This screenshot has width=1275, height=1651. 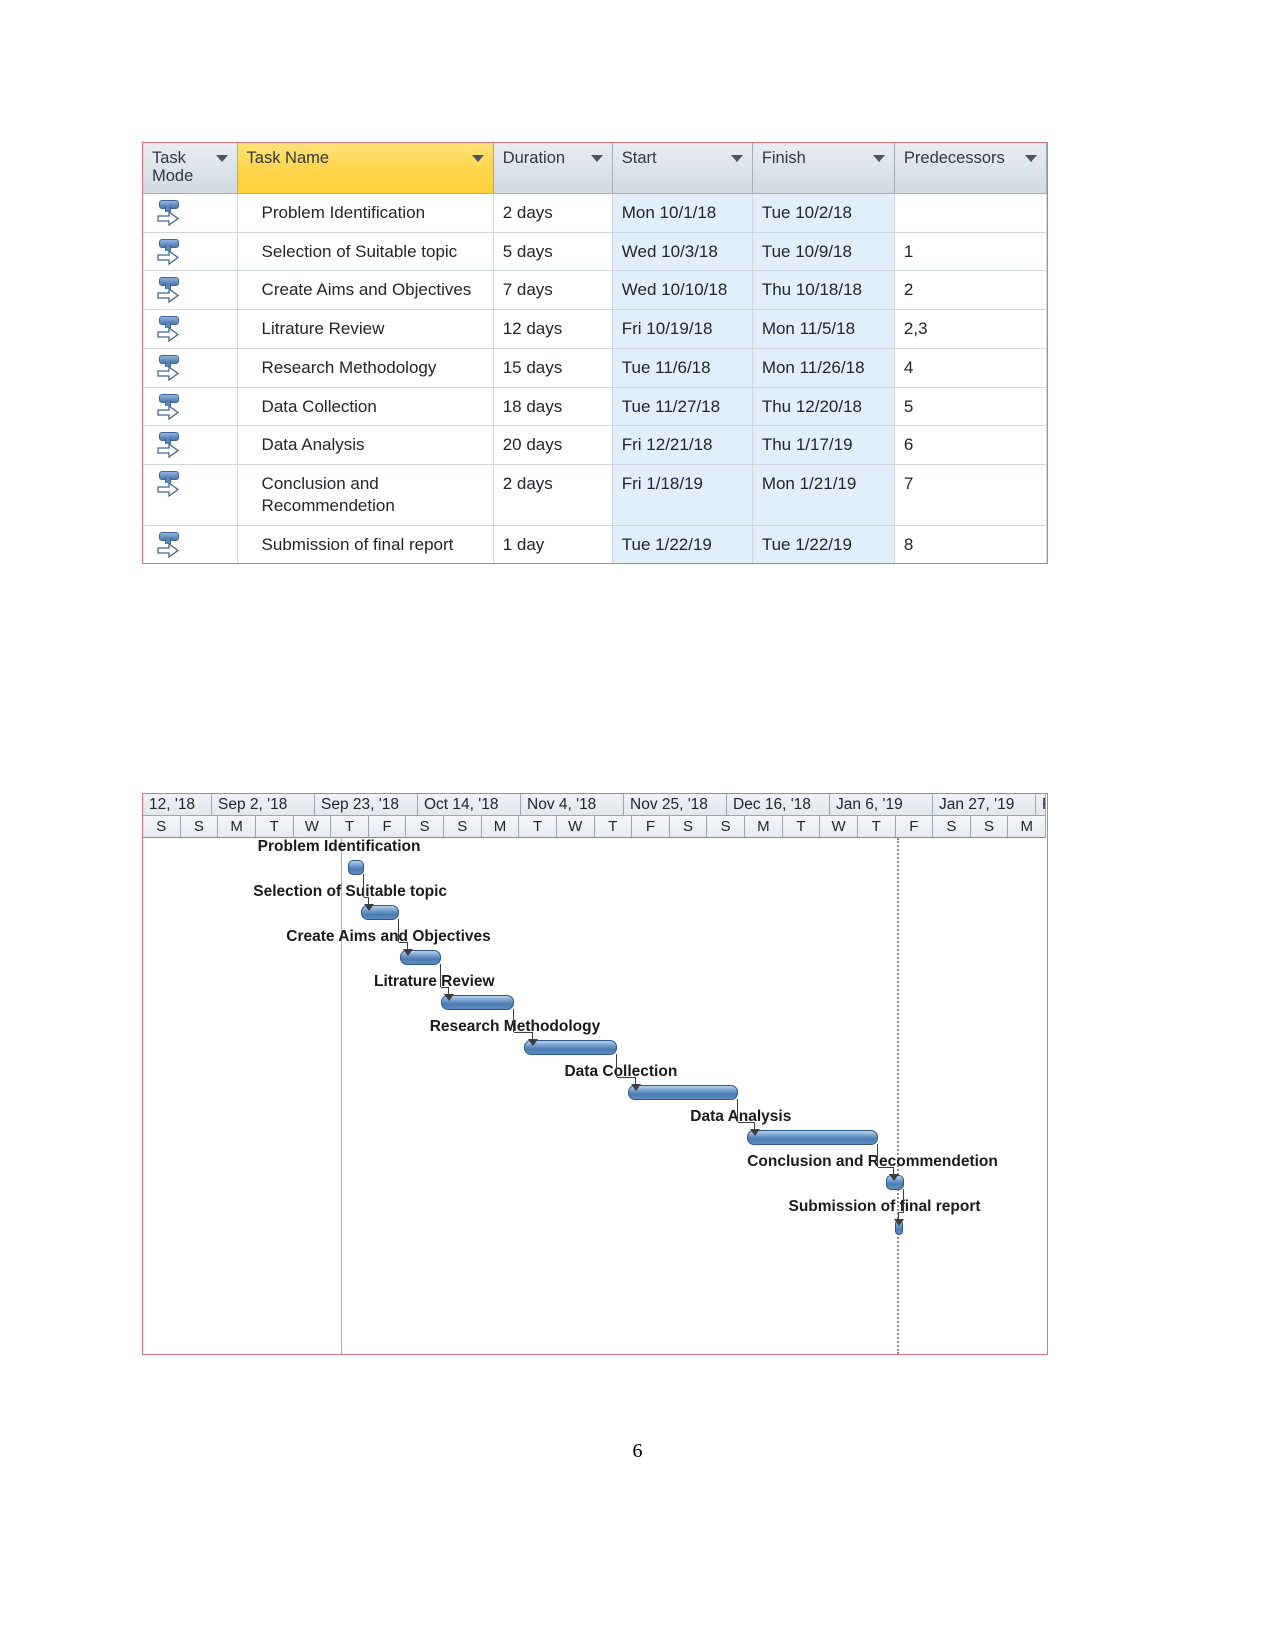 I want to click on project-start-line, so click(x=341, y=1096).